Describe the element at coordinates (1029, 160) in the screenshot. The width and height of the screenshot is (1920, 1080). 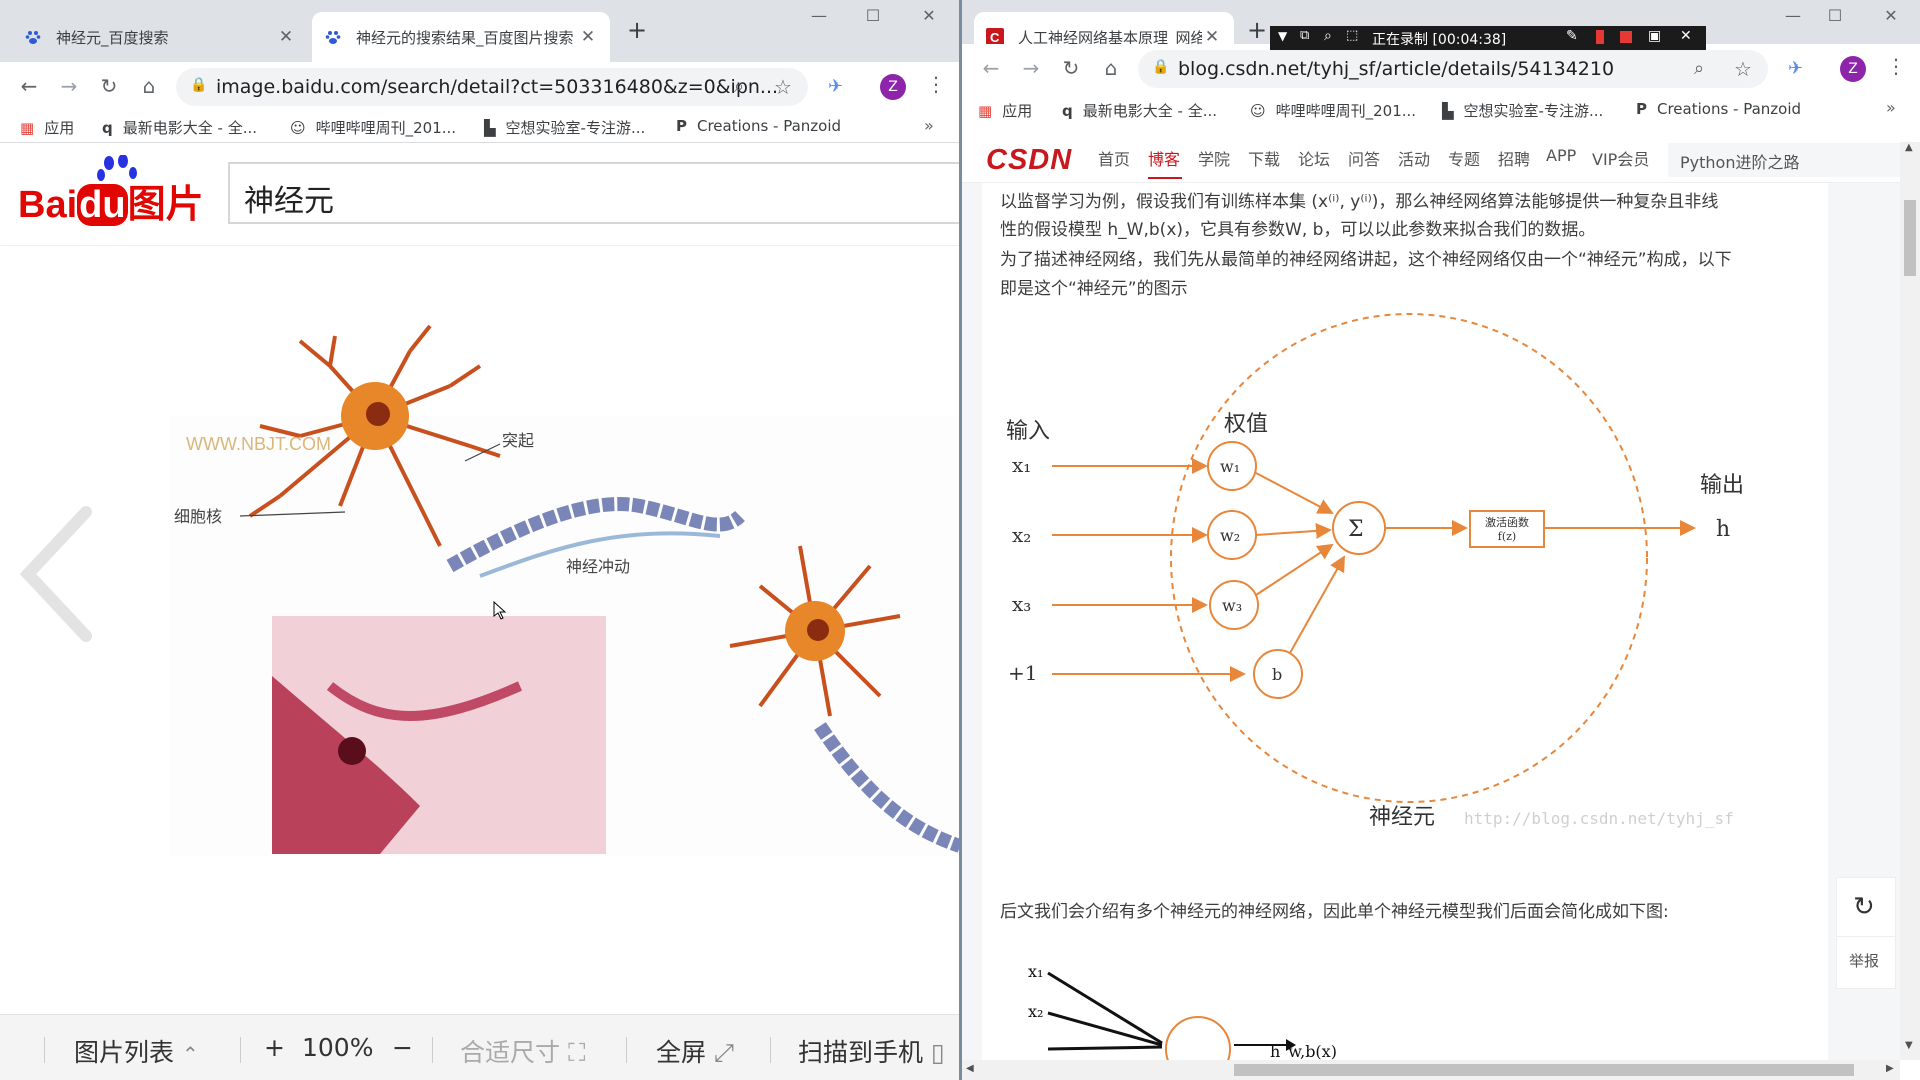
I see `csdn-logo: CSDN` at that location.